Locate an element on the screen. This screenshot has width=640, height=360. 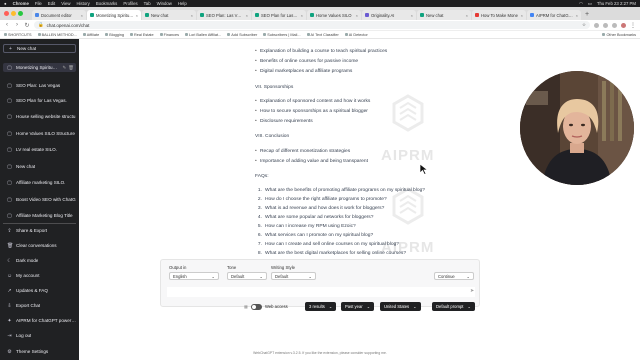
region-select: United States ⌄ is located at coordinates (400, 306).